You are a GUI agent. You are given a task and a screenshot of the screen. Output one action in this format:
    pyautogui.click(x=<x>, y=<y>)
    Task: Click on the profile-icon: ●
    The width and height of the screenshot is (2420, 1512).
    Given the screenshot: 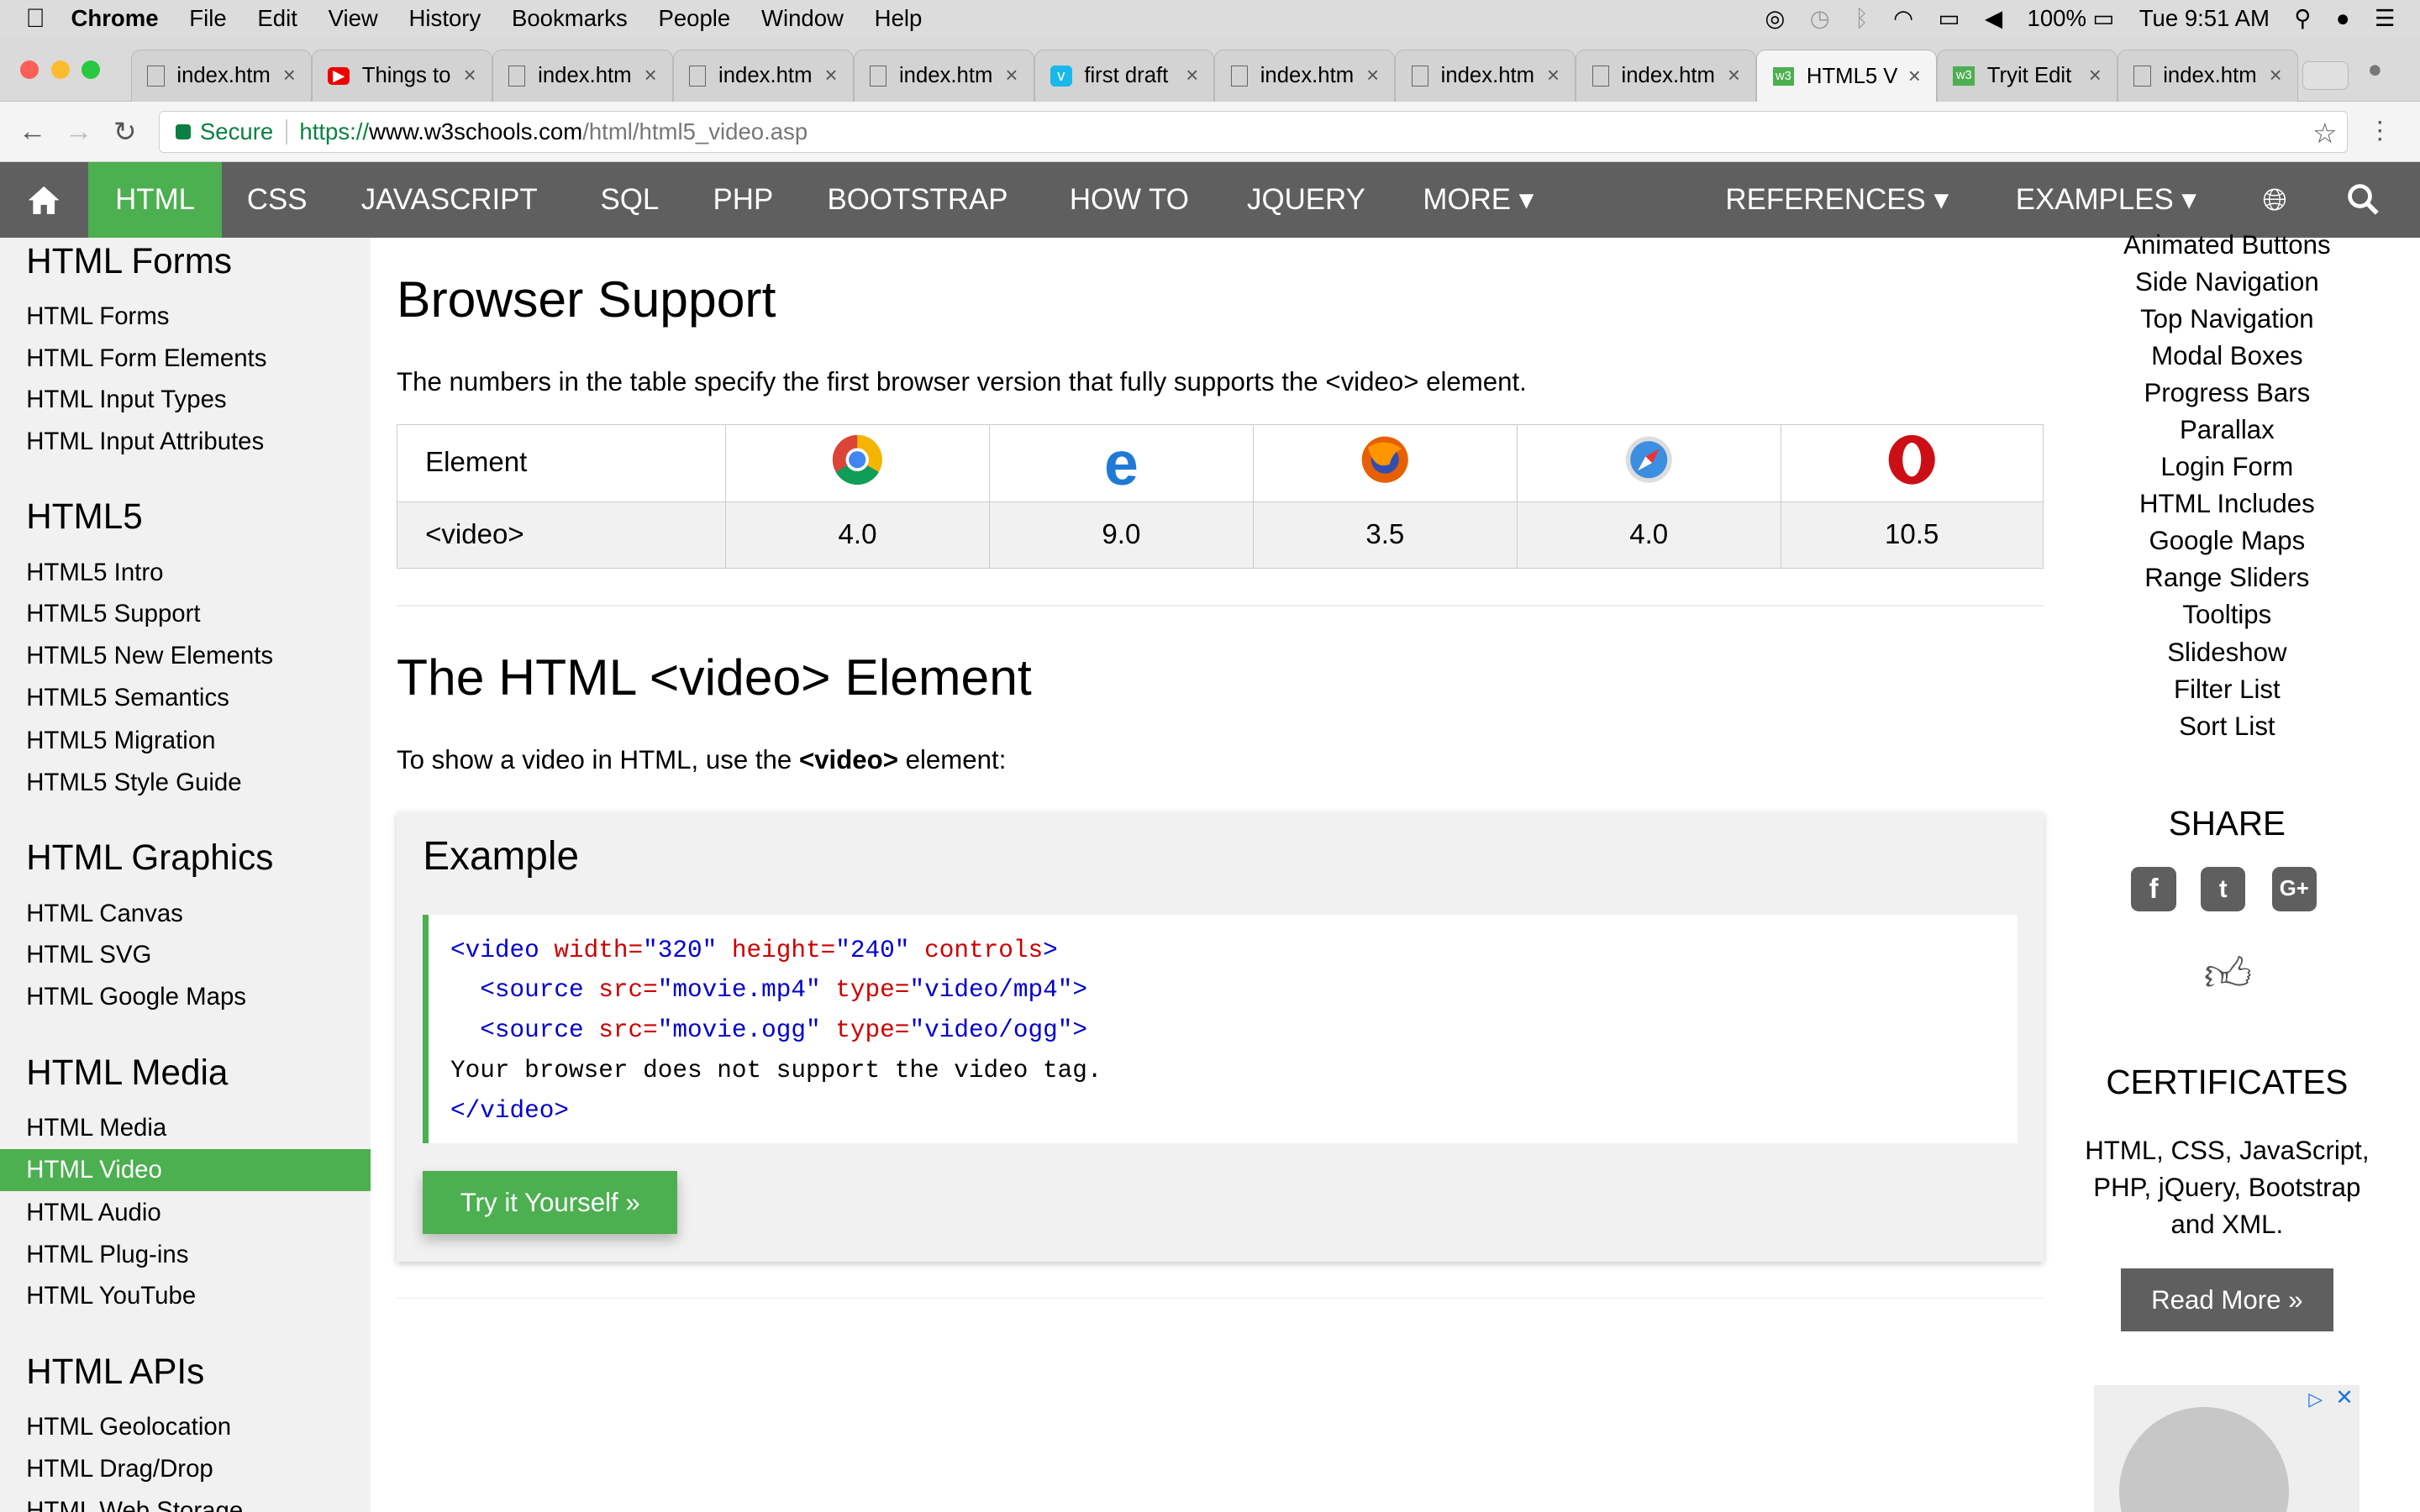 What is the action you would take?
    pyautogui.click(x=2374, y=69)
    